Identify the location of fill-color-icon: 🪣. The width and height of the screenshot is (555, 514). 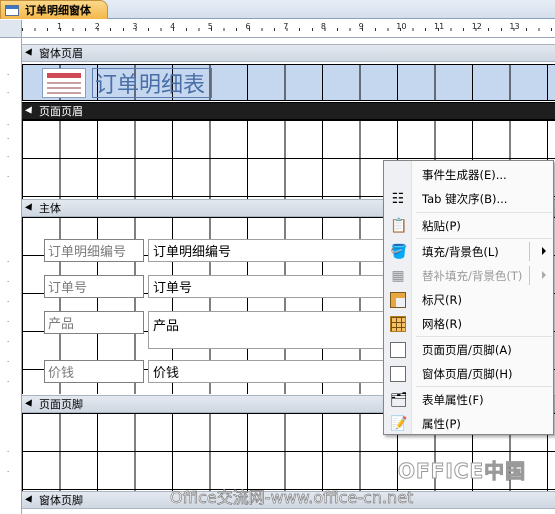
(399, 252).